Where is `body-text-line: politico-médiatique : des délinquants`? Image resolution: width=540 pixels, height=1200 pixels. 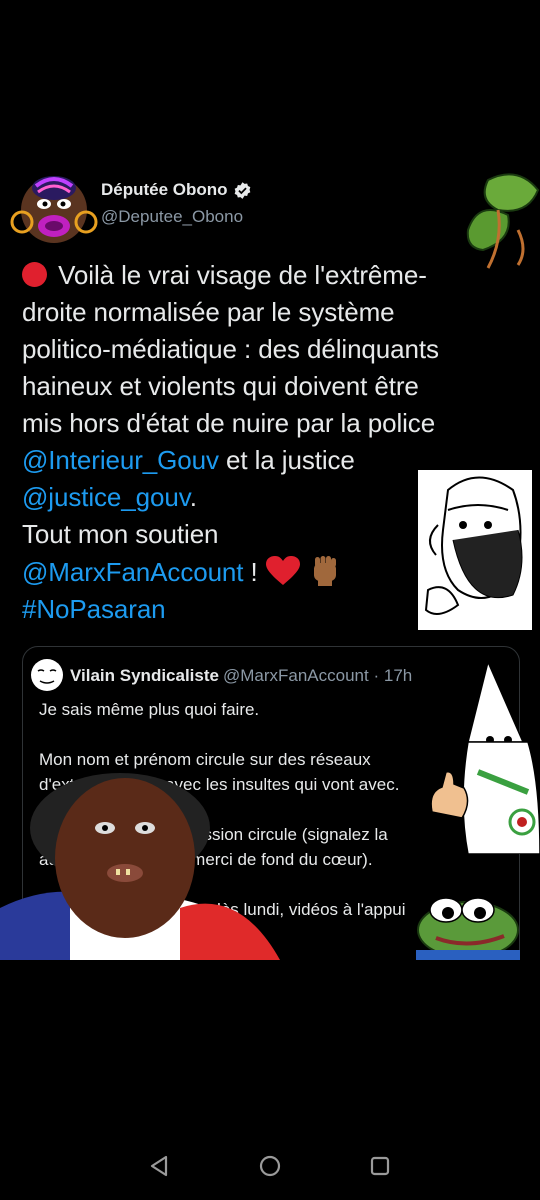 body-text-line: politico-médiatique : des délinquants is located at coordinates (230, 349).